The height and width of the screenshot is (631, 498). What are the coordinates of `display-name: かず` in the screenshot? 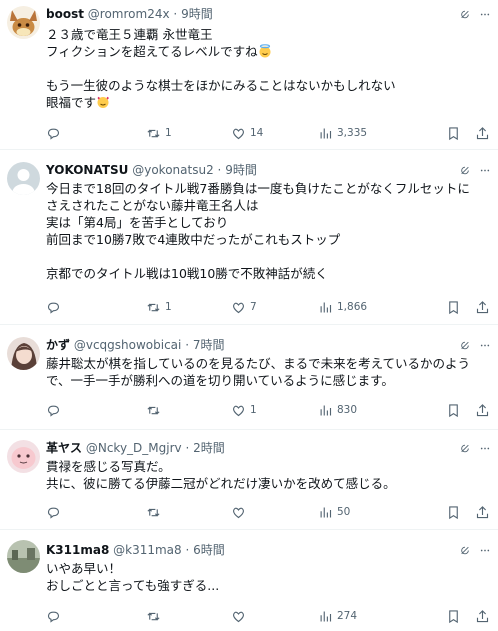 It's located at (58, 345).